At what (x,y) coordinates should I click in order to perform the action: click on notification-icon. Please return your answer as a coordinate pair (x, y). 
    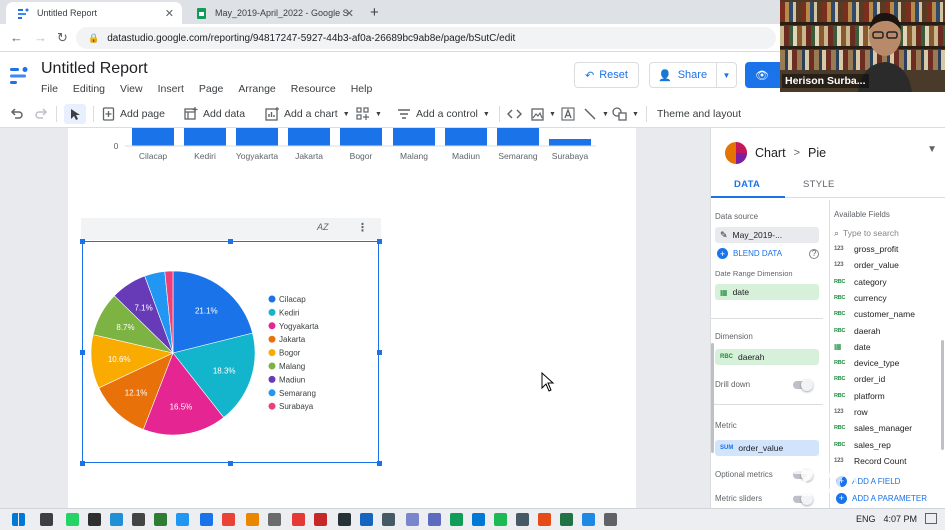
    Looking at the image, I should click on (931, 518).